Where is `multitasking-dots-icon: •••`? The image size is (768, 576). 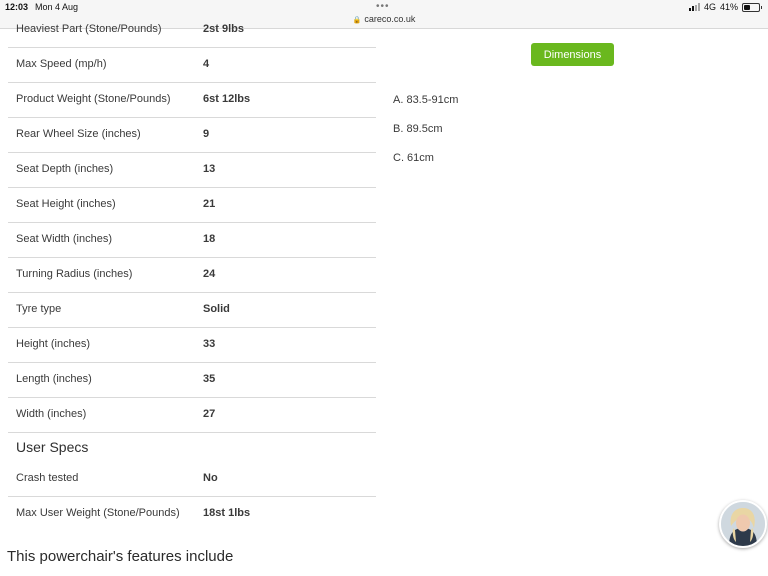 multitasking-dots-icon: ••• is located at coordinates (383, 6).